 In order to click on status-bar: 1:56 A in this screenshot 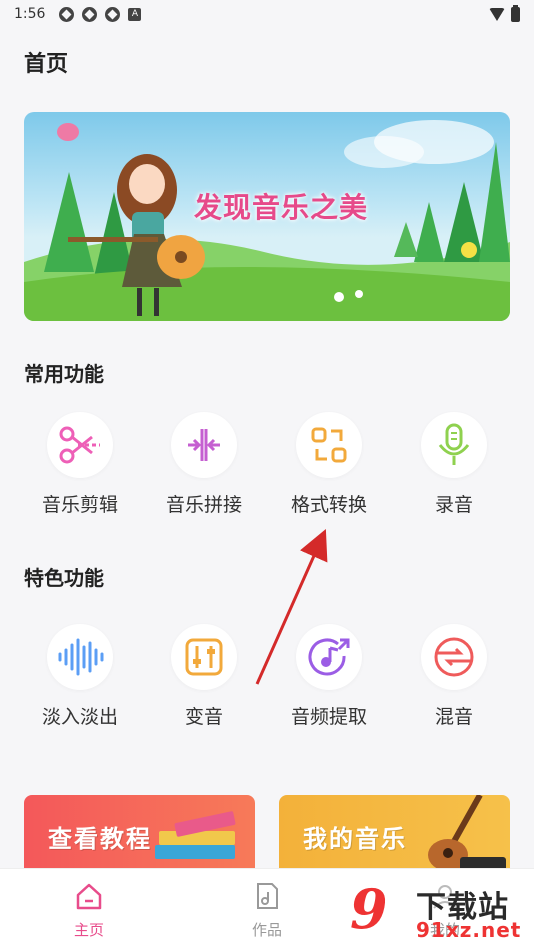, I will do `click(267, 14)`.